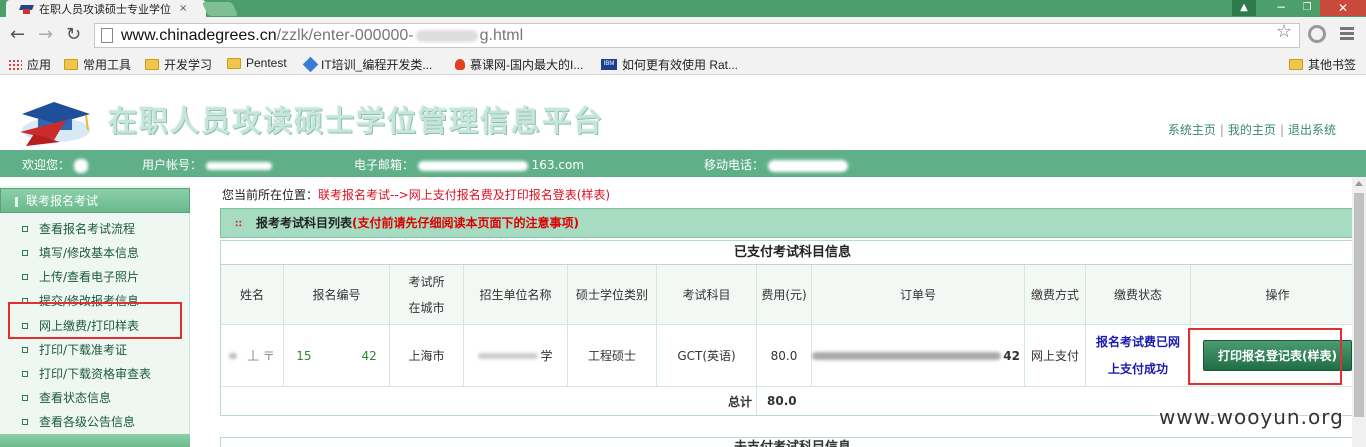  I want to click on cell-category: 工程硕士, so click(612, 356).